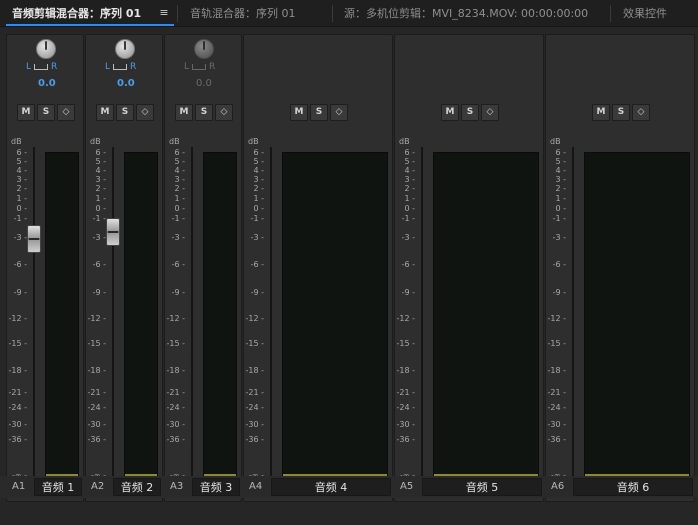 This screenshot has width=698, height=525. What do you see at coordinates (176, 370) in the screenshot?
I see `db-tick-label: -18 -` at bounding box center [176, 370].